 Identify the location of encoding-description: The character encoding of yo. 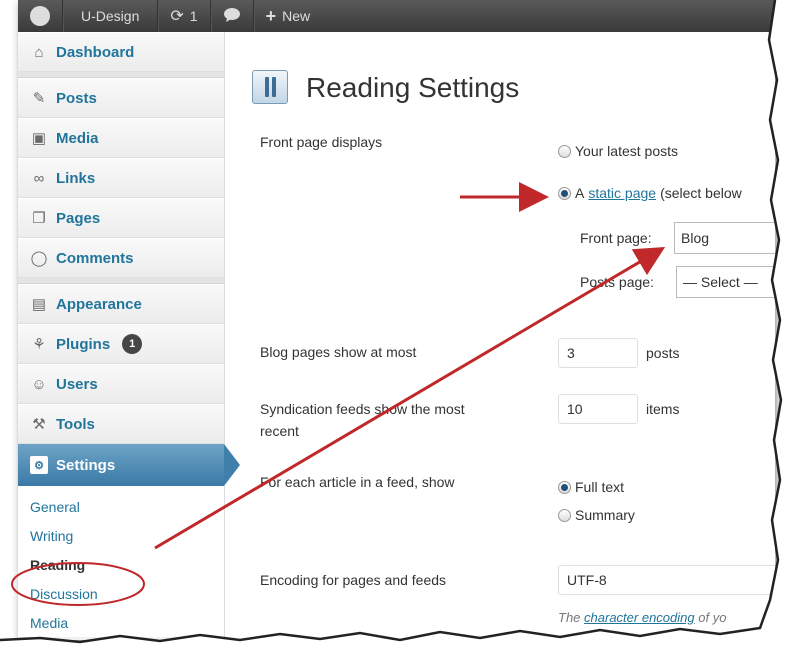
(642, 617).